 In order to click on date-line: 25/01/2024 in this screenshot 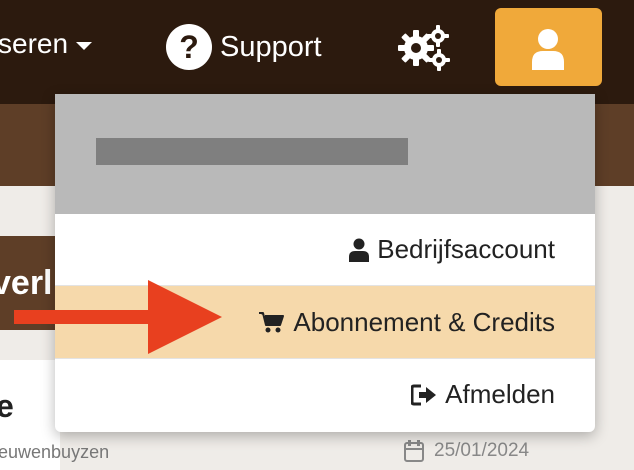, I will do `click(466, 451)`.